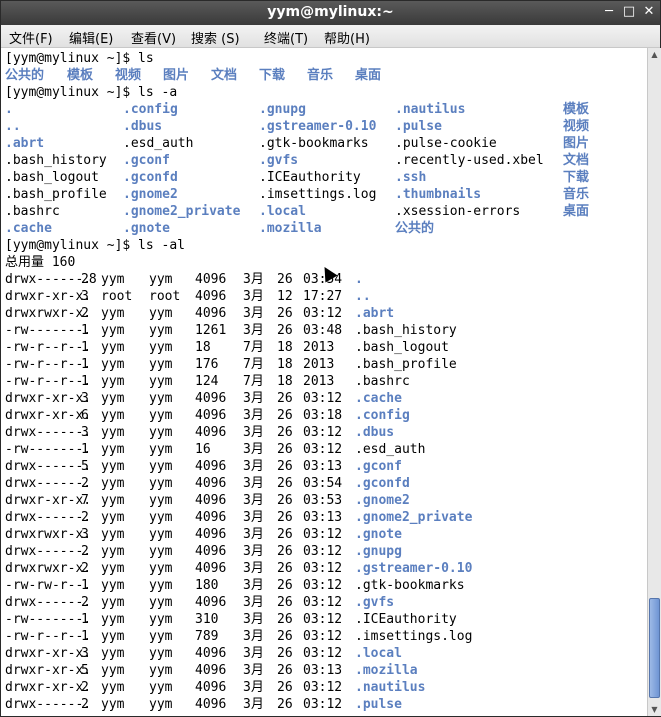 Image resolution: width=661 pixels, height=717 pixels. Describe the element at coordinates (146, 160) in the screenshot. I see `ls-a-item: .gconf` at that location.